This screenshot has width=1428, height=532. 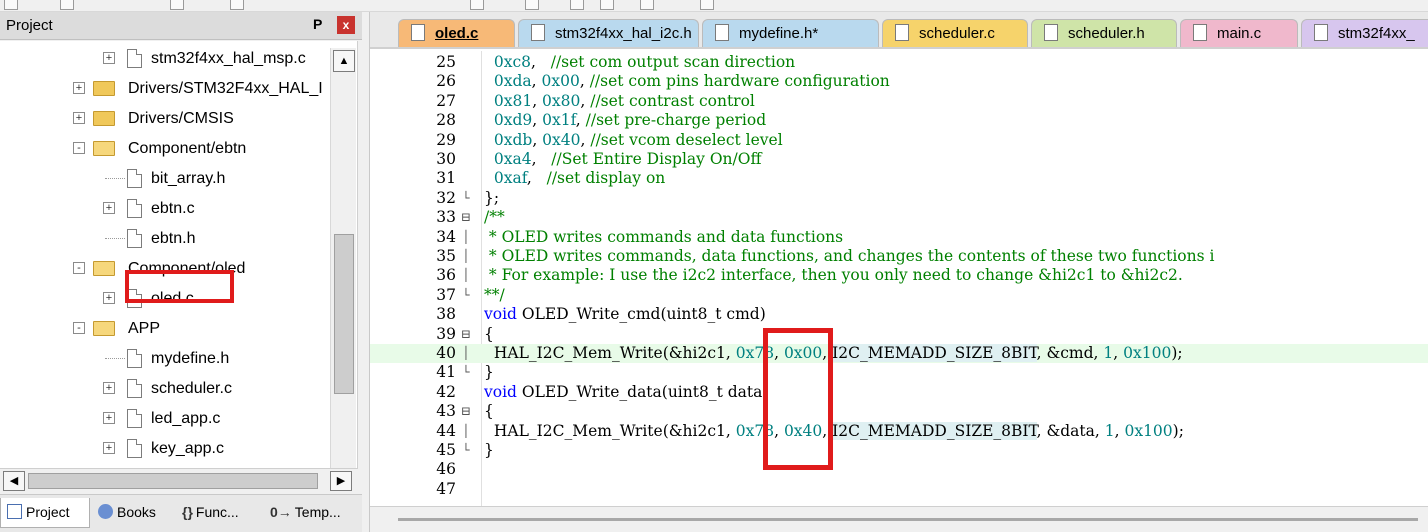 I want to click on fold-guide: │, so click(x=466, y=256).